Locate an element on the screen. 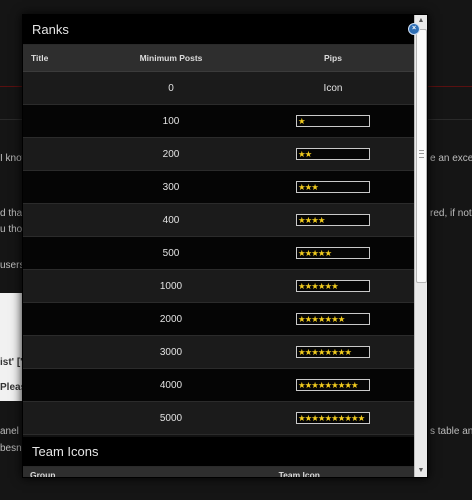  rank-pips-cell: ★ is located at coordinates (333, 121).